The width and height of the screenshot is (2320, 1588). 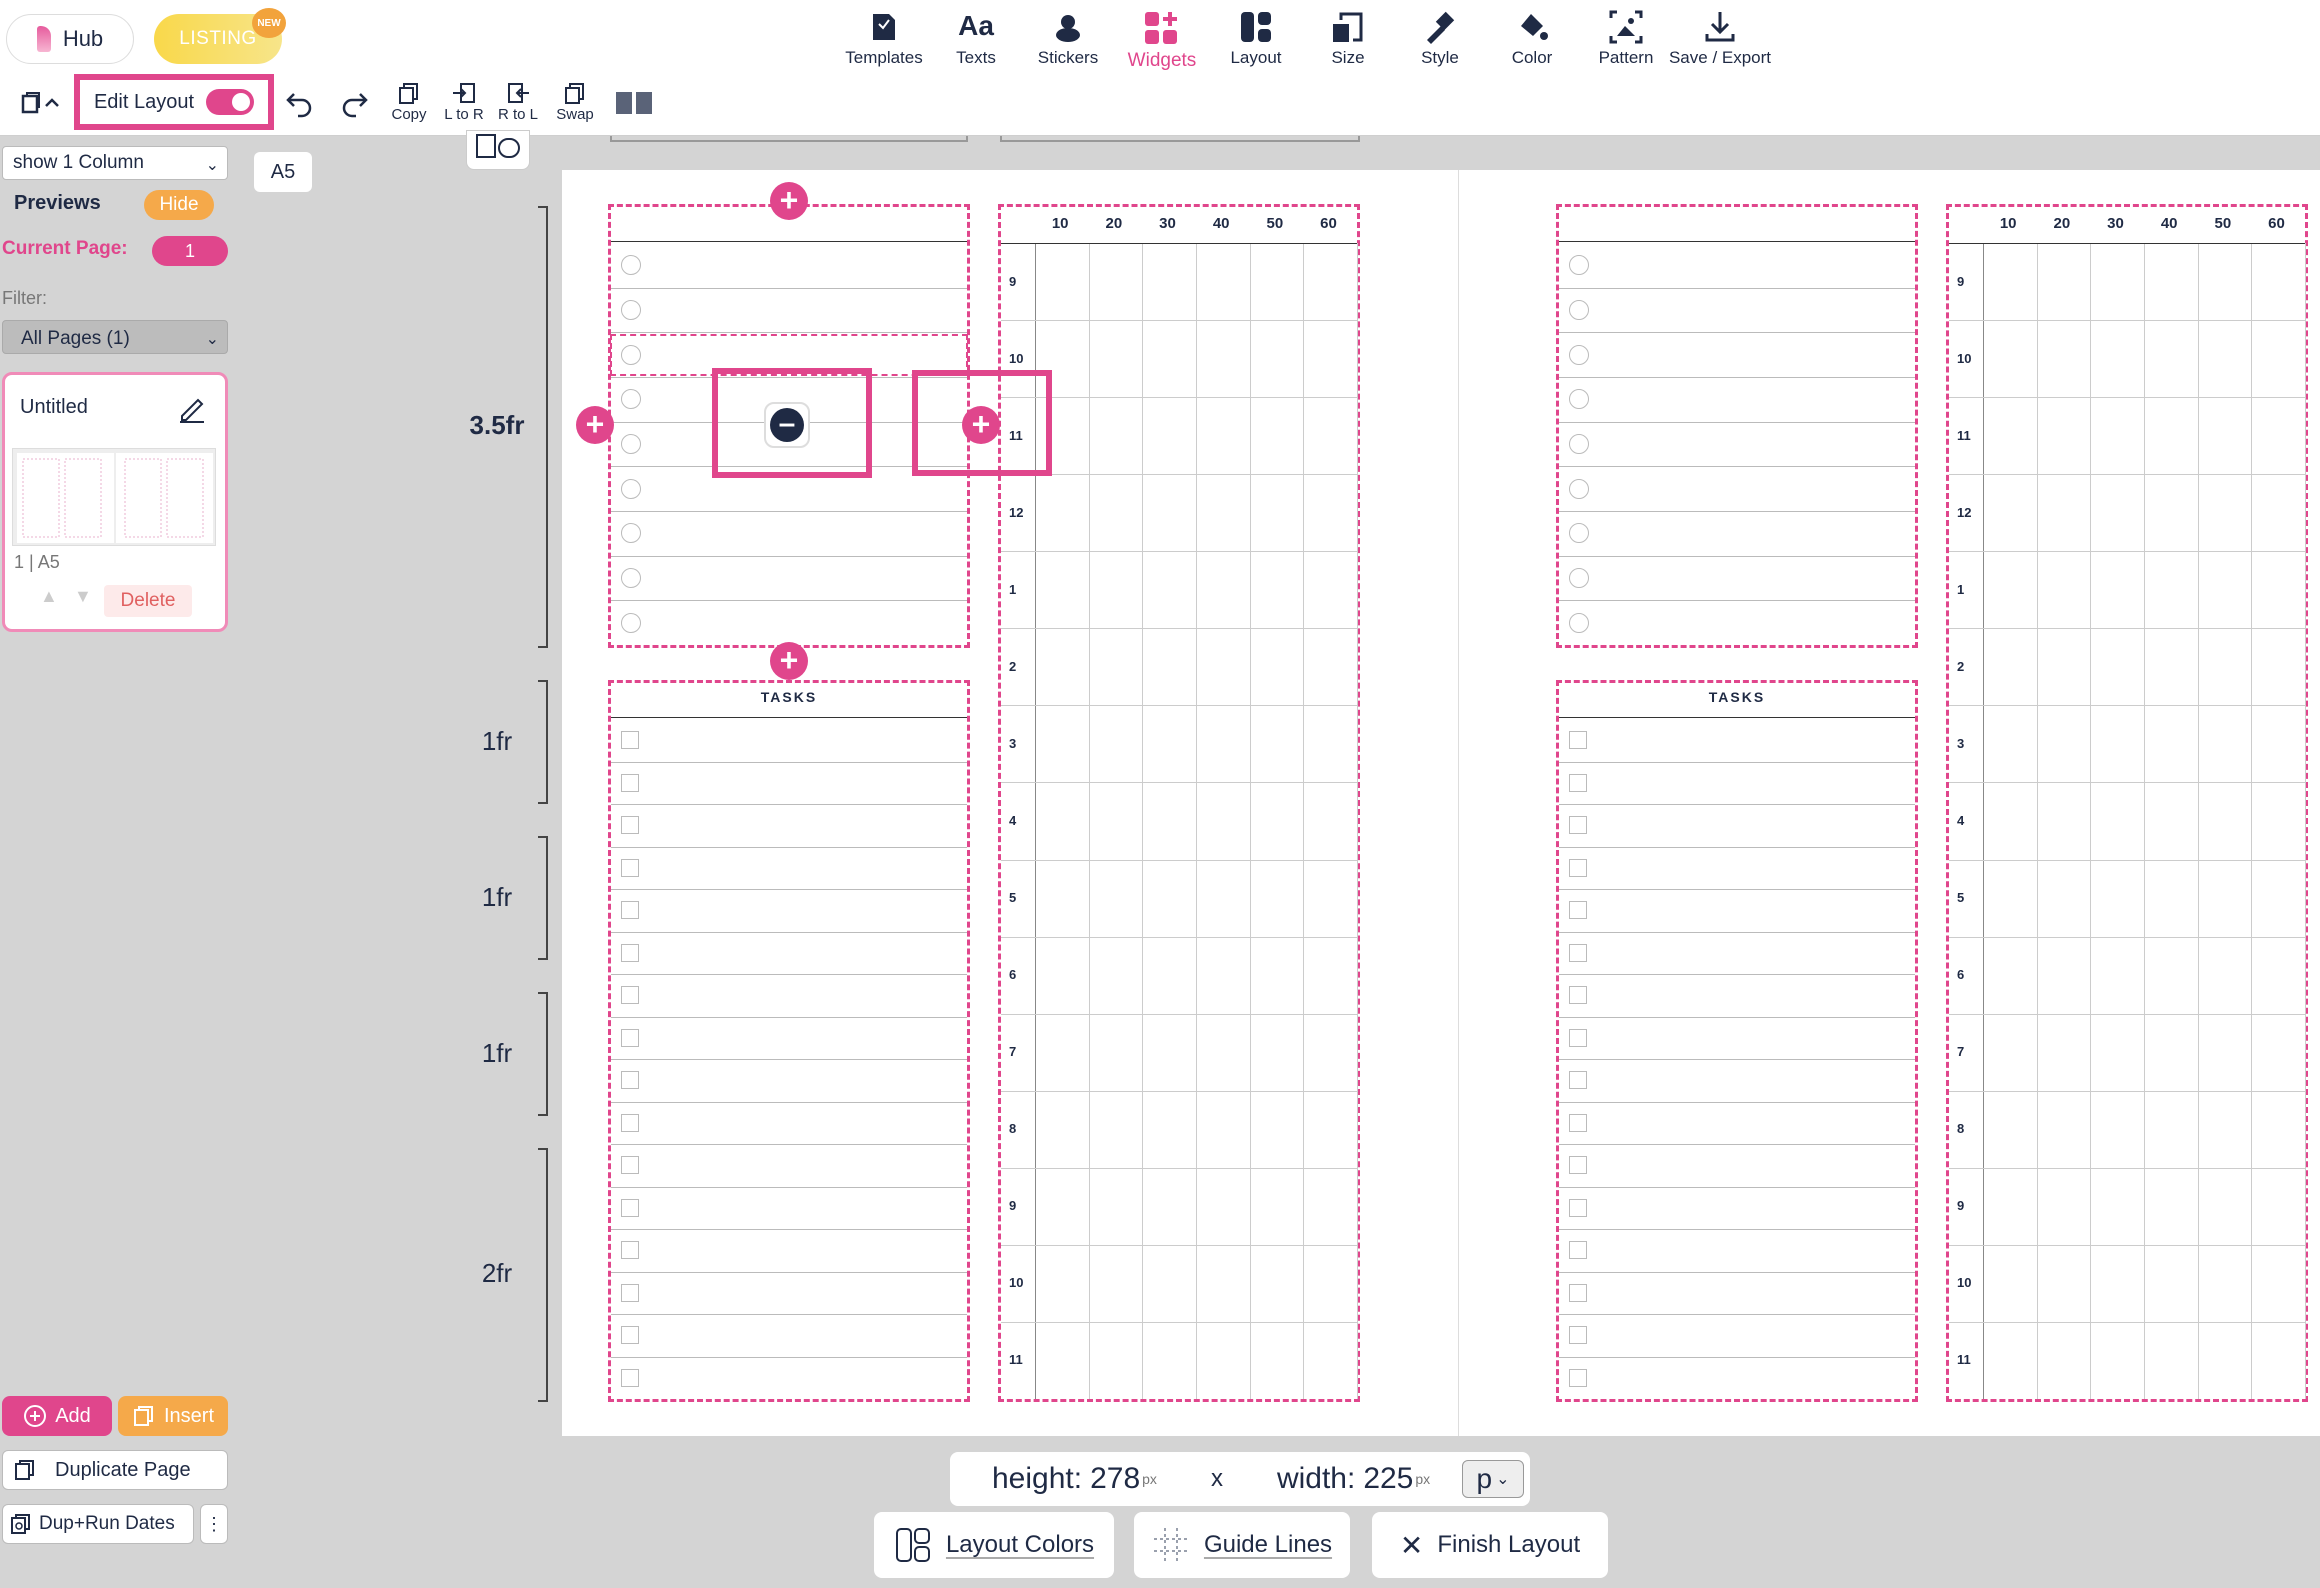 I want to click on tool-style: Style, so click(x=1440, y=37).